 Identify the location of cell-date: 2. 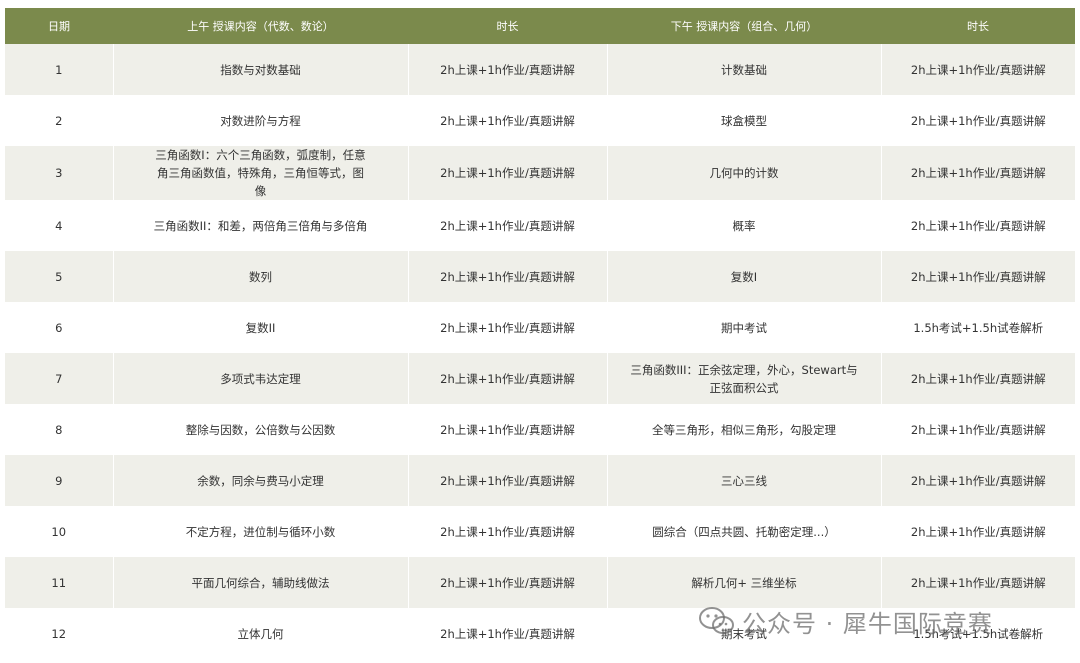
(59, 120).